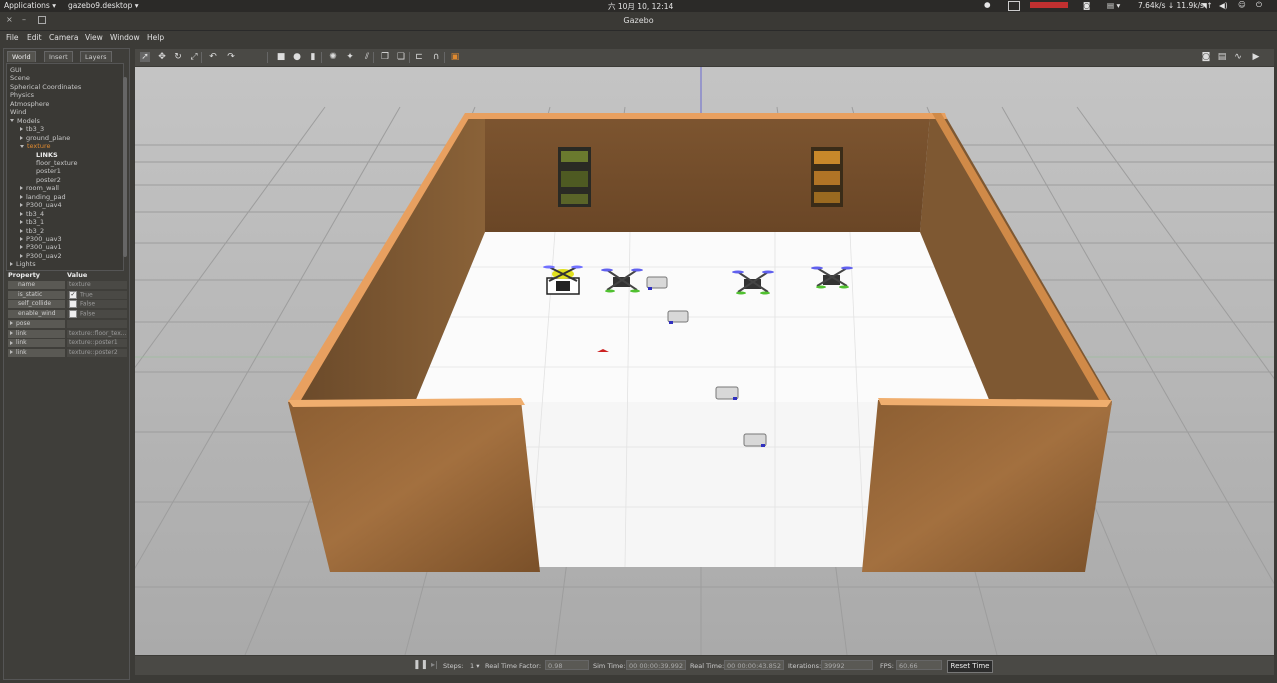 The image size is (1277, 683). I want to click on tree-item-spherical-coordinates: Spherical Coordinates, so click(45, 87).